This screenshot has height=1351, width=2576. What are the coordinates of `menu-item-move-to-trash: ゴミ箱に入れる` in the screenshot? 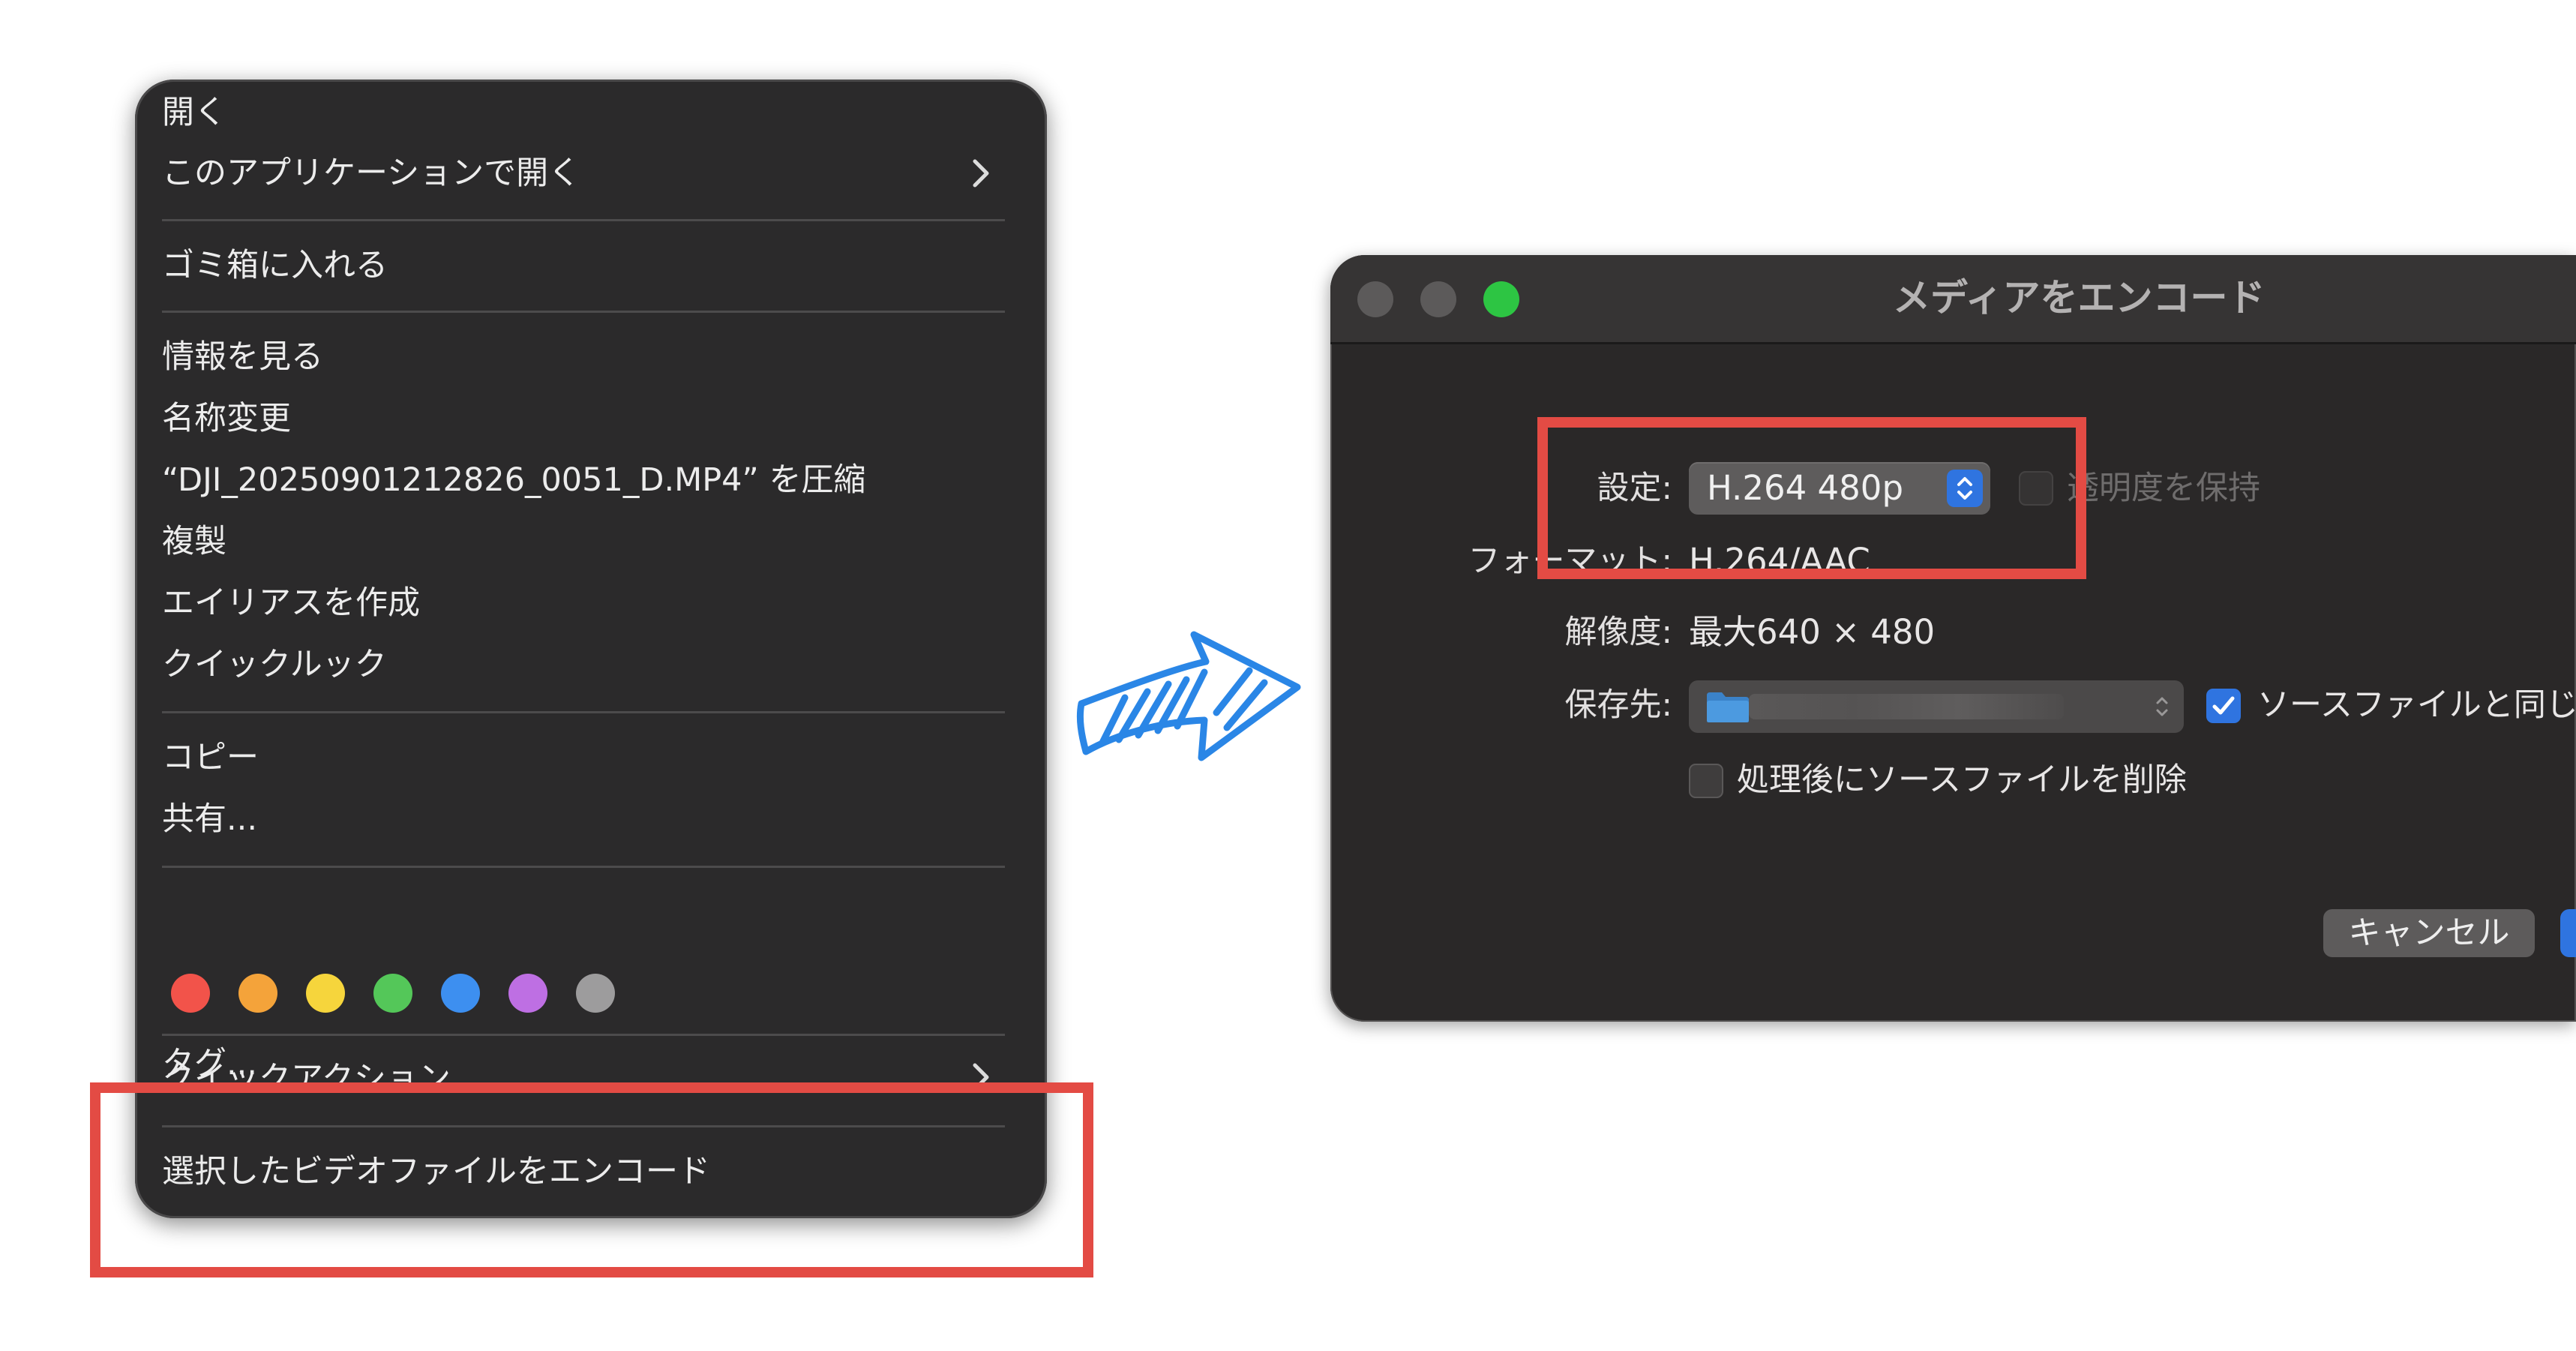 It's located at (275, 265).